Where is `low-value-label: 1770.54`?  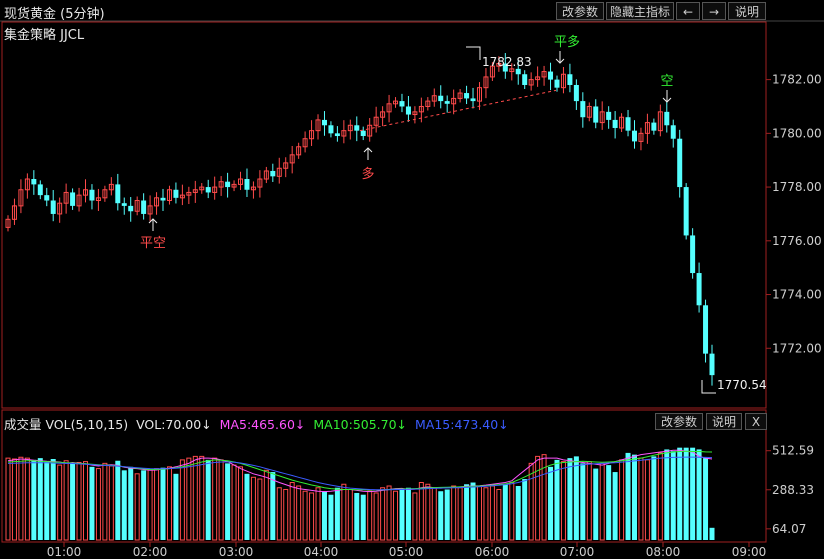
low-value-label: 1770.54 is located at coordinates (742, 385).